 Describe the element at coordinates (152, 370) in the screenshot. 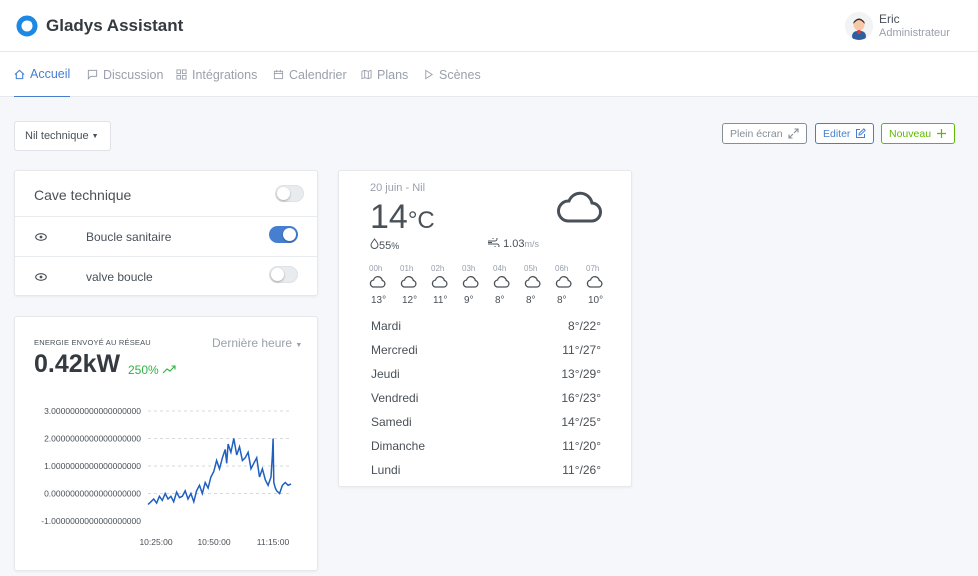

I see `energy-change: 250%` at that location.